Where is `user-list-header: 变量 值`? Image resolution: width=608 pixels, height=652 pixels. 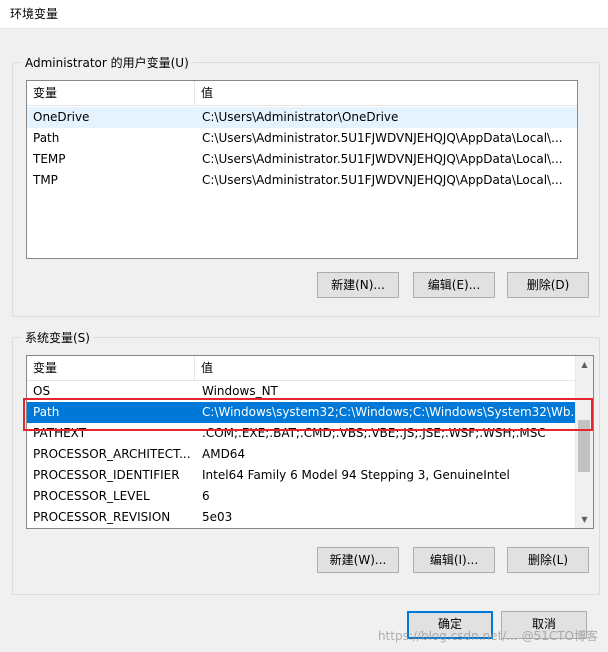 user-list-header: 变量 值 is located at coordinates (302, 93).